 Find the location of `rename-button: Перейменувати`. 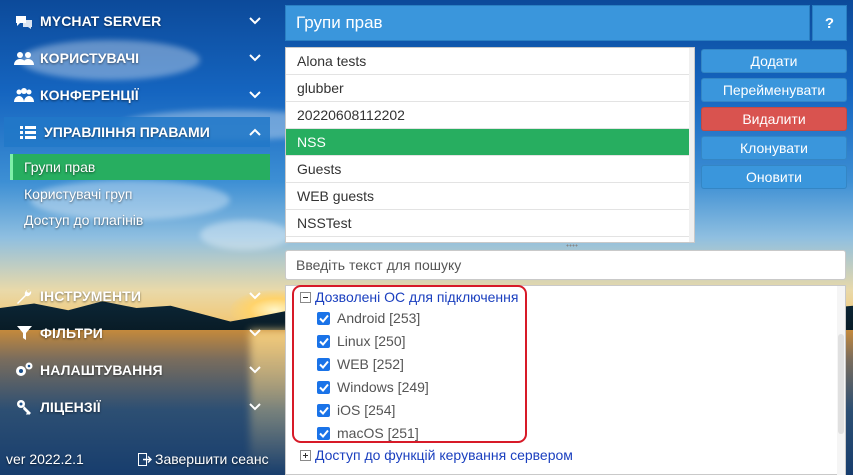

rename-button: Перейменувати is located at coordinates (774, 90).